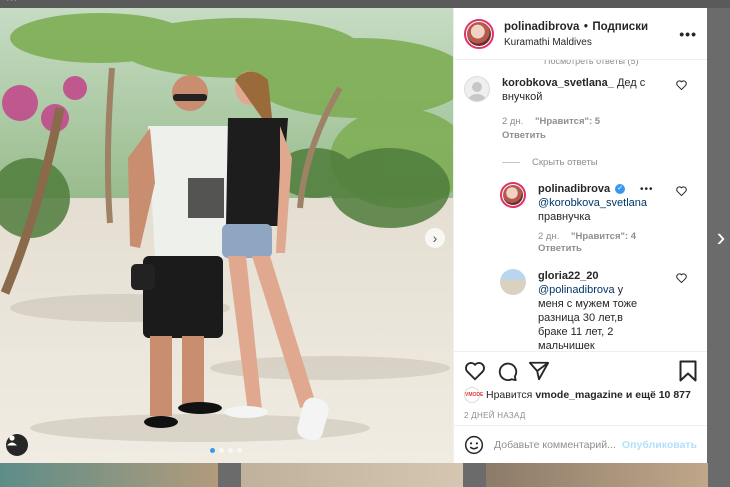 This screenshot has height=487, width=730. What do you see at coordinates (226, 450) in the screenshot?
I see `carousel-dots` at bounding box center [226, 450].